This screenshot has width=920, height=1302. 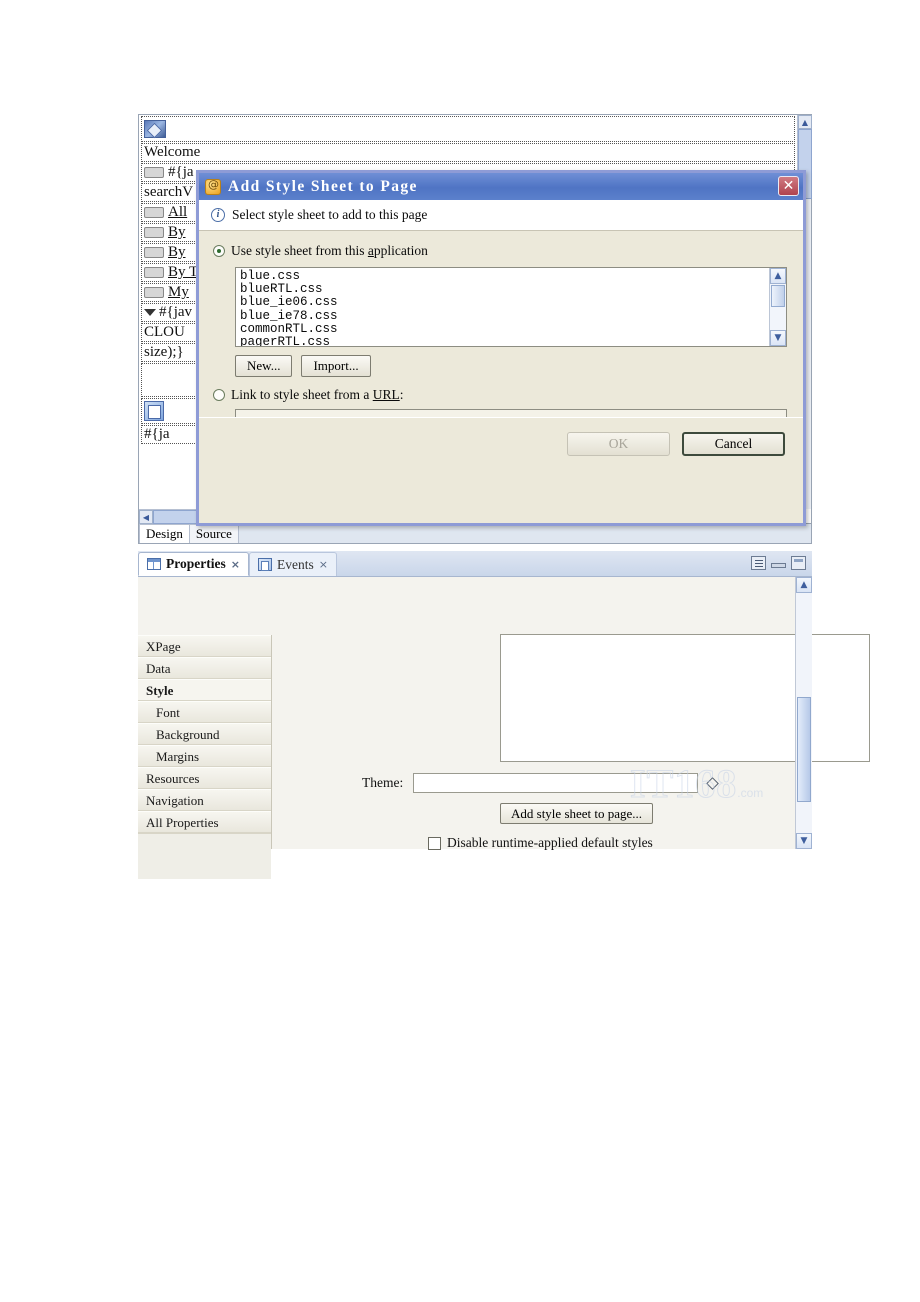 I want to click on listbox-scroll-thumb, so click(x=778, y=296).